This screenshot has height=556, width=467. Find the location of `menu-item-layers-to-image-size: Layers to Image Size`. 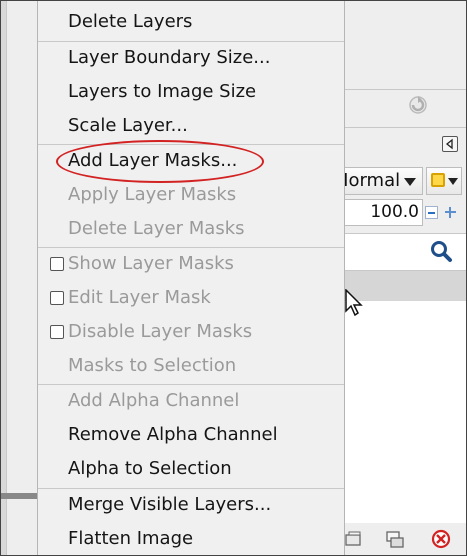

menu-item-layers-to-image-size: Layers to Image Size is located at coordinates (191, 92).